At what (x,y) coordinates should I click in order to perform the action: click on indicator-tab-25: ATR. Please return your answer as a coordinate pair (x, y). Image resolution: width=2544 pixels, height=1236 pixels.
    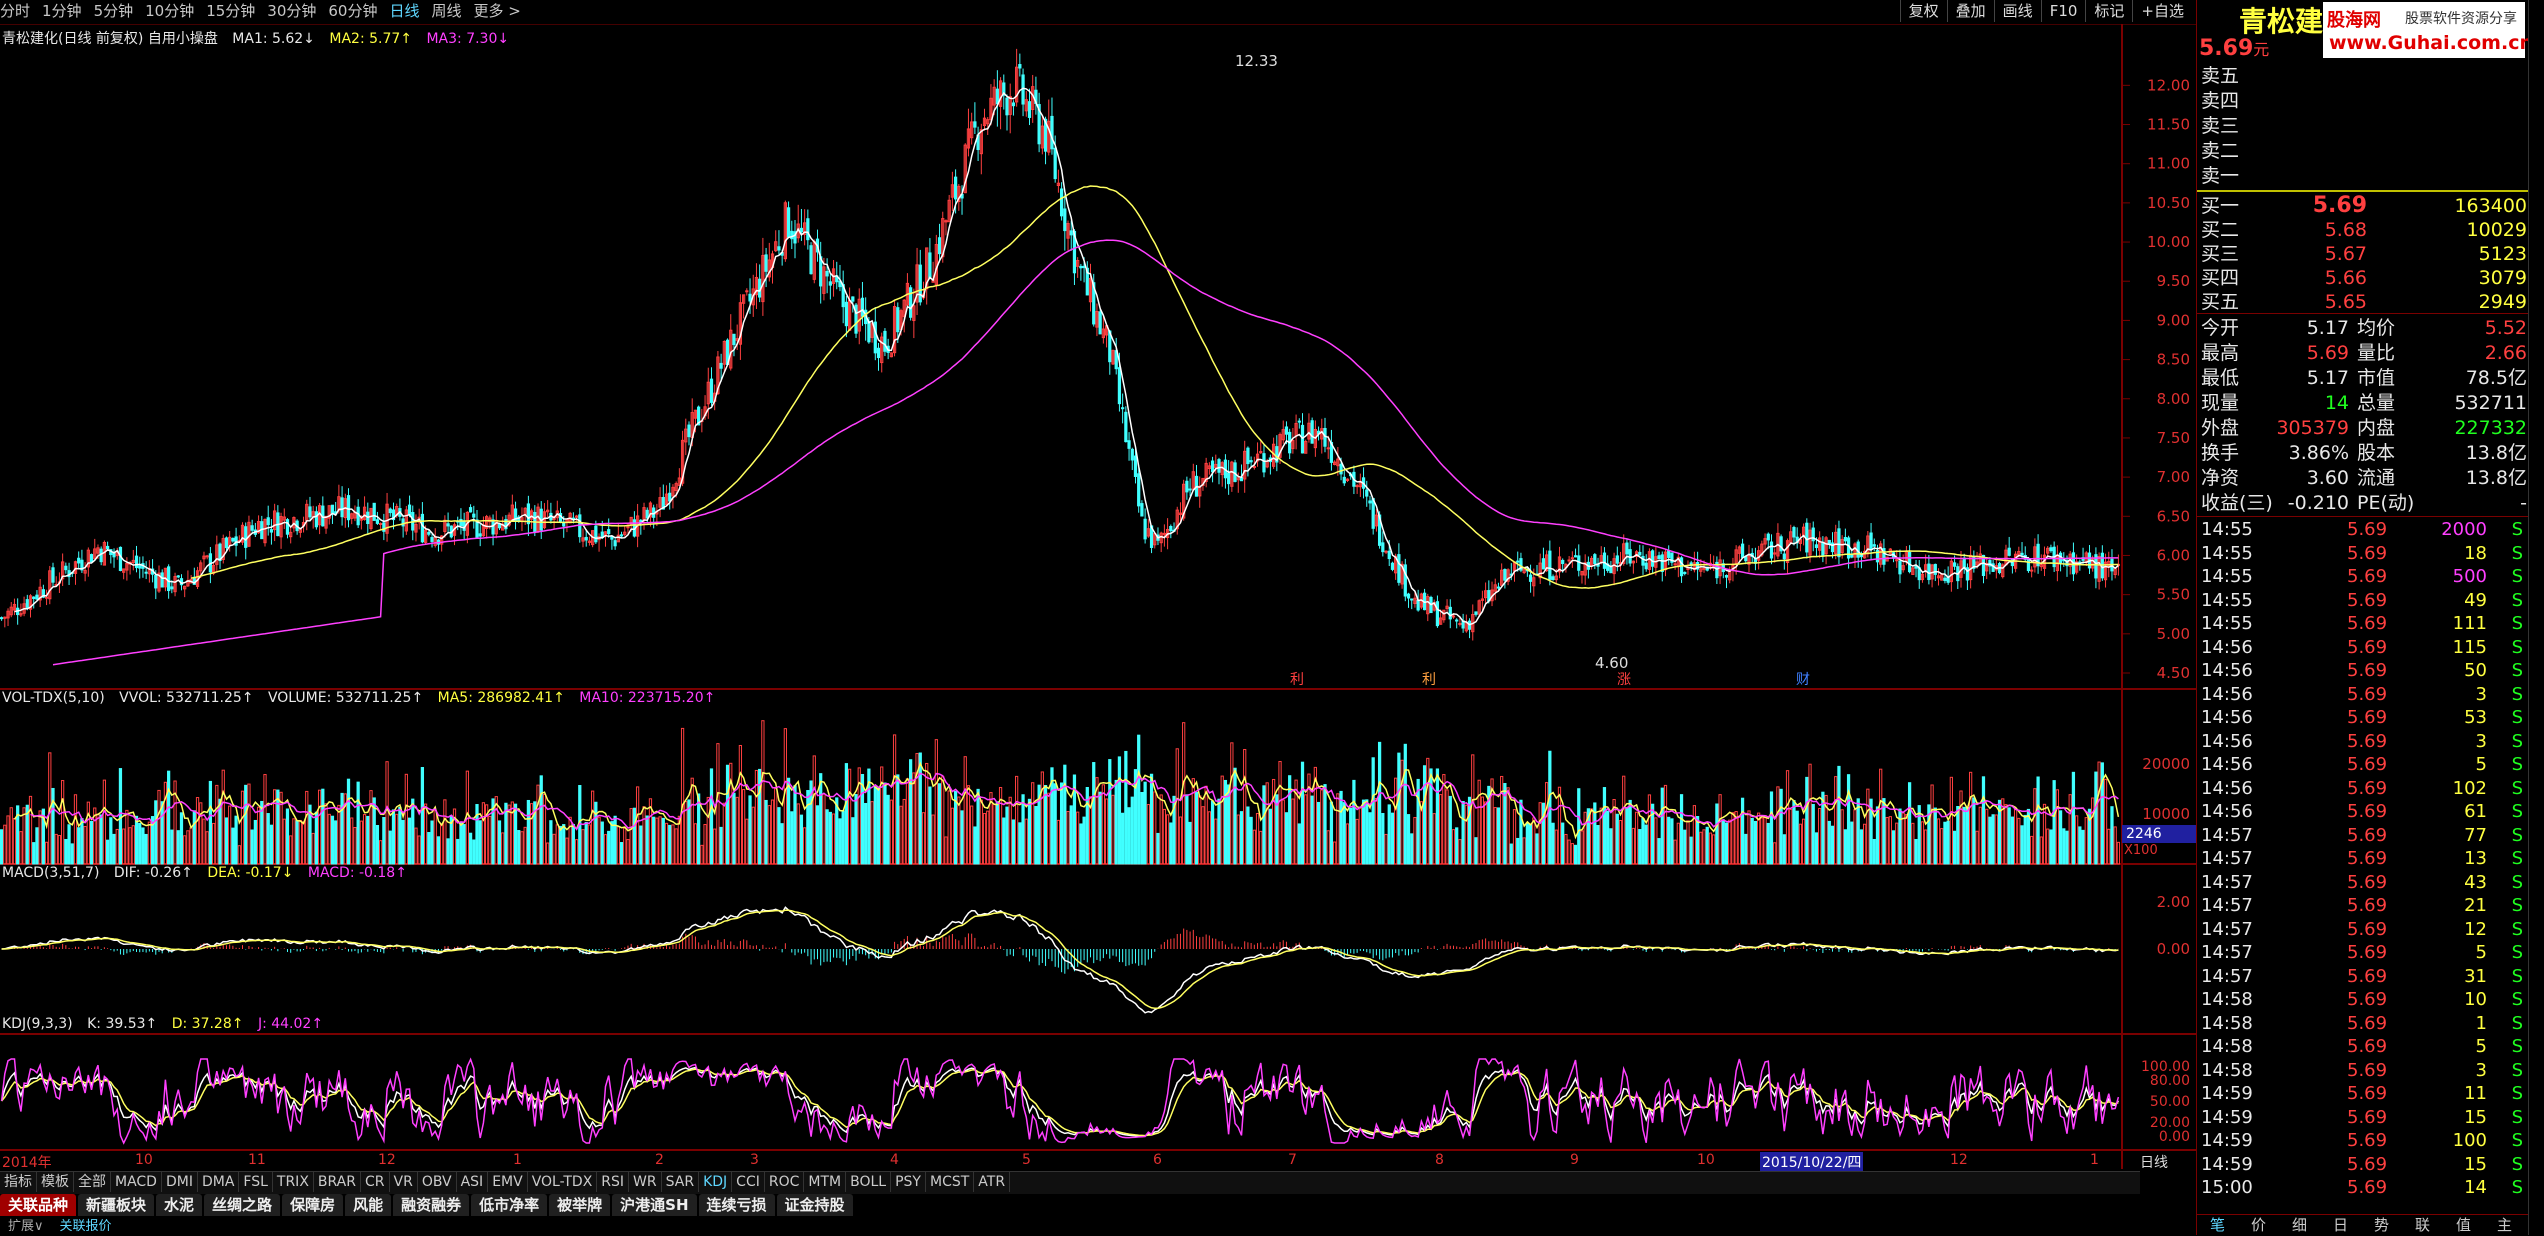
    Looking at the image, I should click on (992, 1182).